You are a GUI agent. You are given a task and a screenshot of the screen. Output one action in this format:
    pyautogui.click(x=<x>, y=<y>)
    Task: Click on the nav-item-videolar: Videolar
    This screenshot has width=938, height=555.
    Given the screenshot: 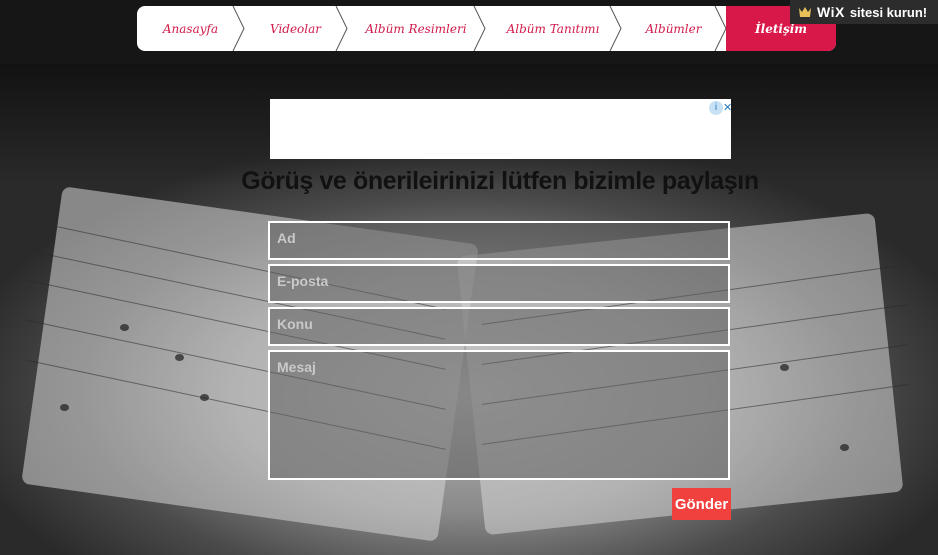 What is the action you would take?
    pyautogui.click(x=296, y=28)
    